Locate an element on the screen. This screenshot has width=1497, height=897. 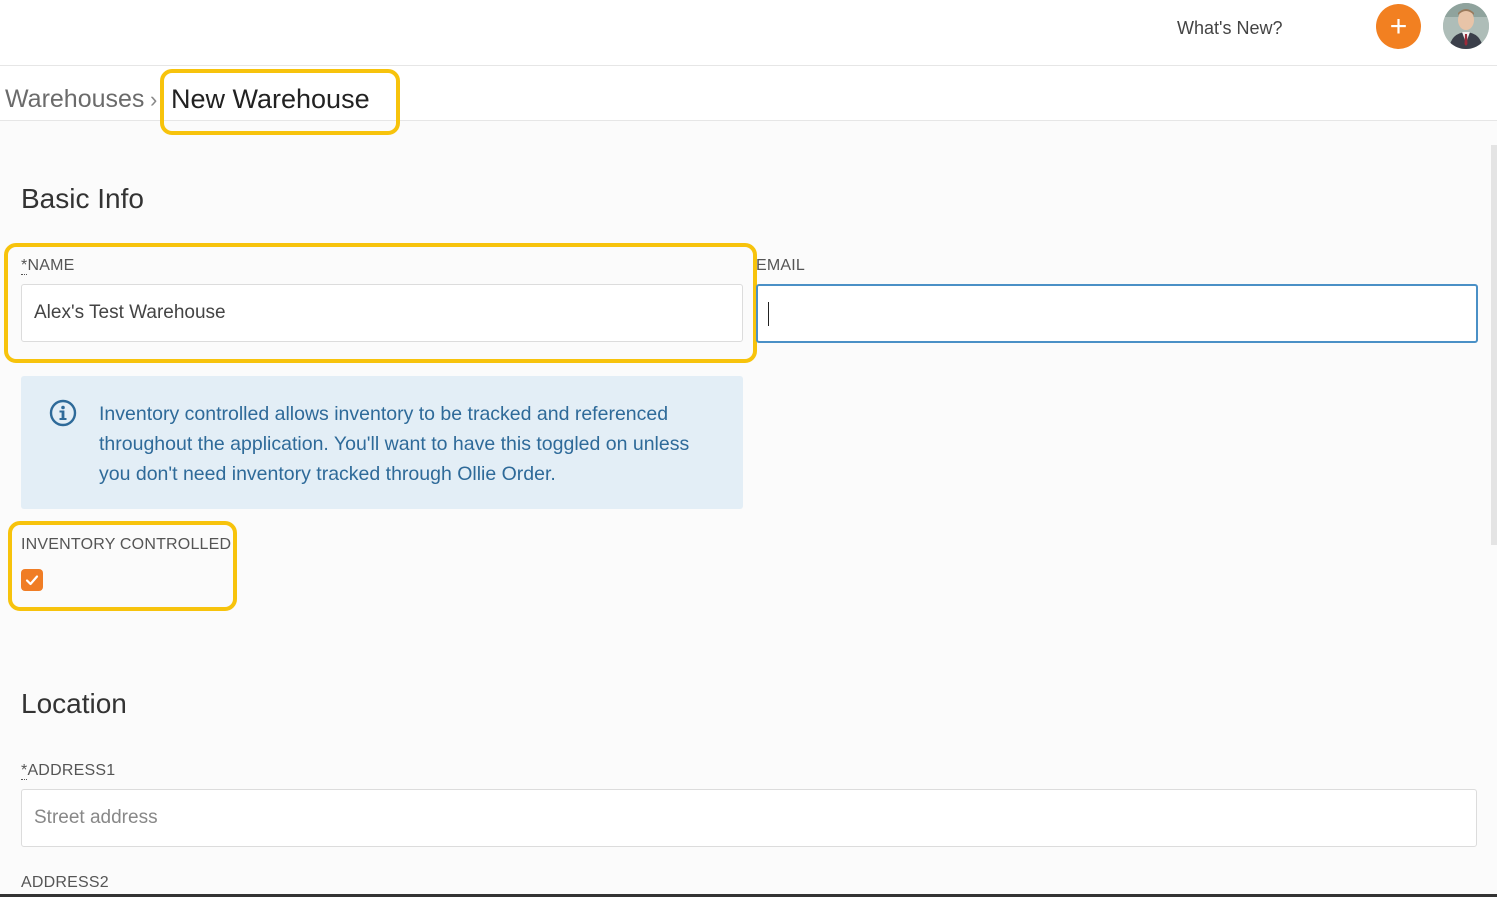
name-field-value: Alex's Test Warehouse is located at coordinates (130, 312).